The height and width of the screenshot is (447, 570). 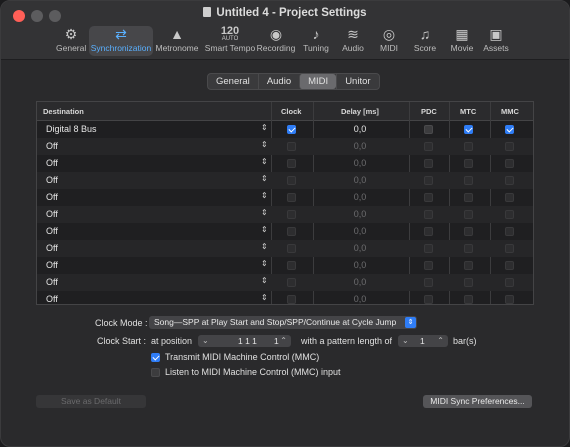 What do you see at coordinates (353, 41) in the screenshot?
I see `toolbar-audio: ≋ Audio` at bounding box center [353, 41].